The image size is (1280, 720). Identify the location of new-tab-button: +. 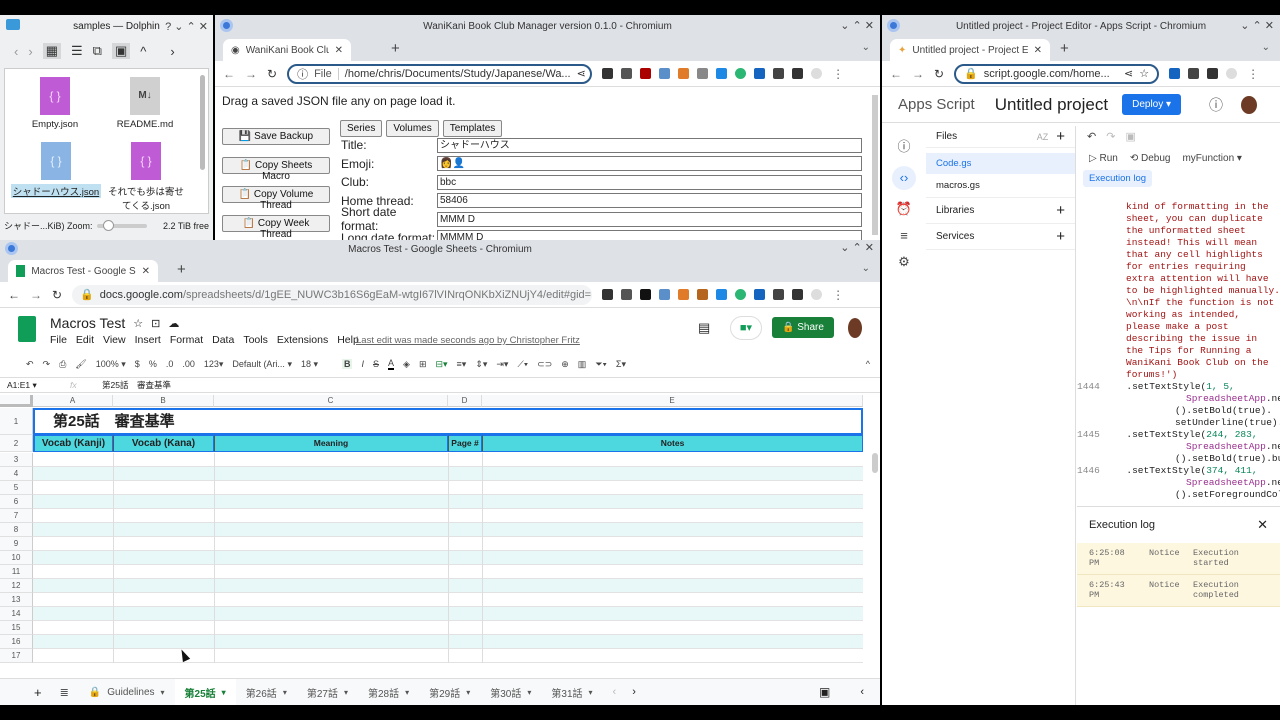
(181, 269).